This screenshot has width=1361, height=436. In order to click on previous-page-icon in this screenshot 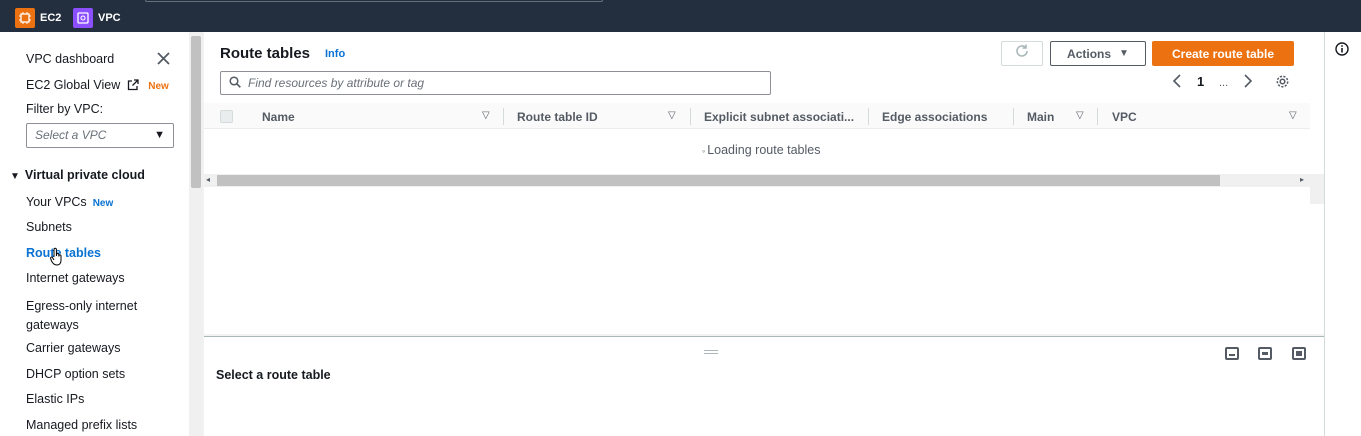, I will do `click(1177, 82)`.